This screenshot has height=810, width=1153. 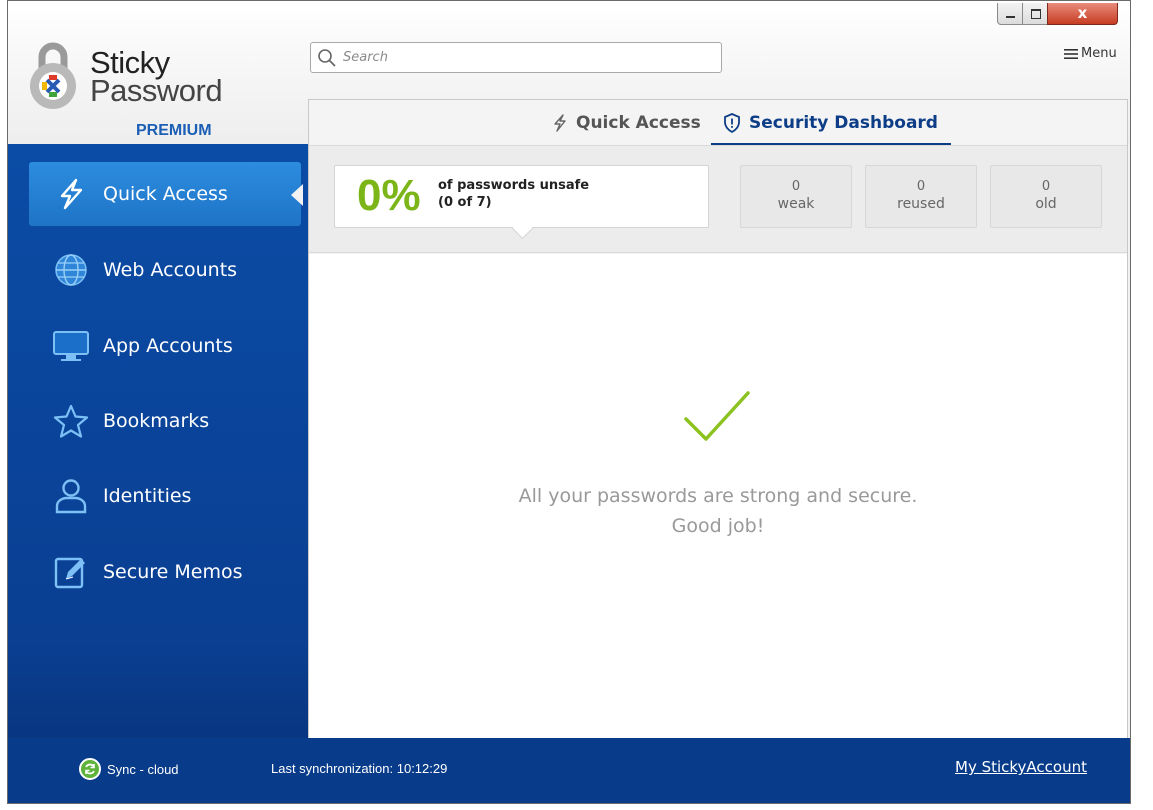 I want to click on sidebar-item-quick-access: Quick Access, so click(x=166, y=194).